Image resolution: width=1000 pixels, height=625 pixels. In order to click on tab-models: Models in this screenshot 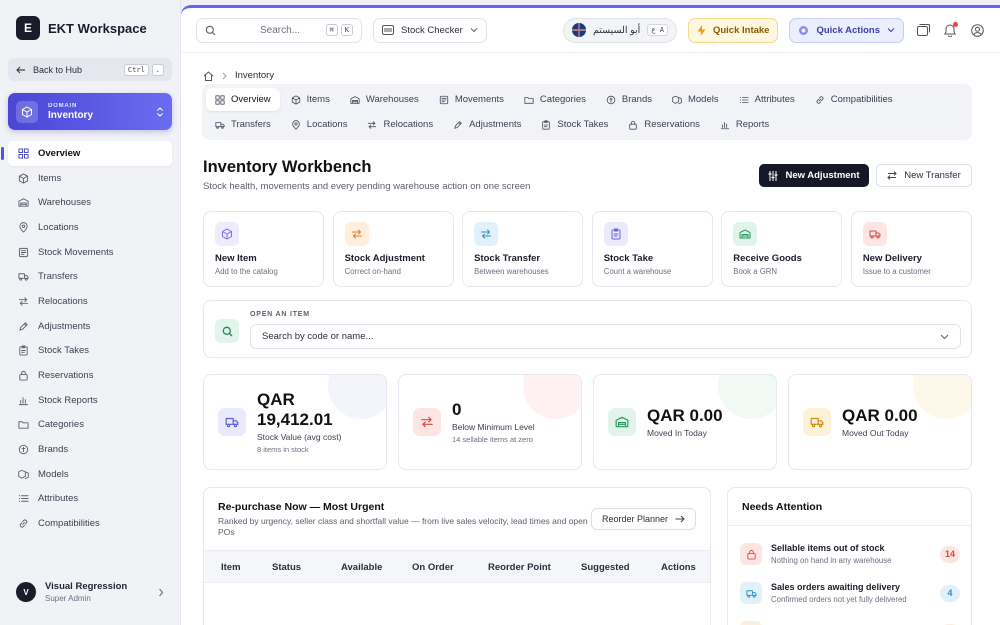, I will do `click(695, 99)`.